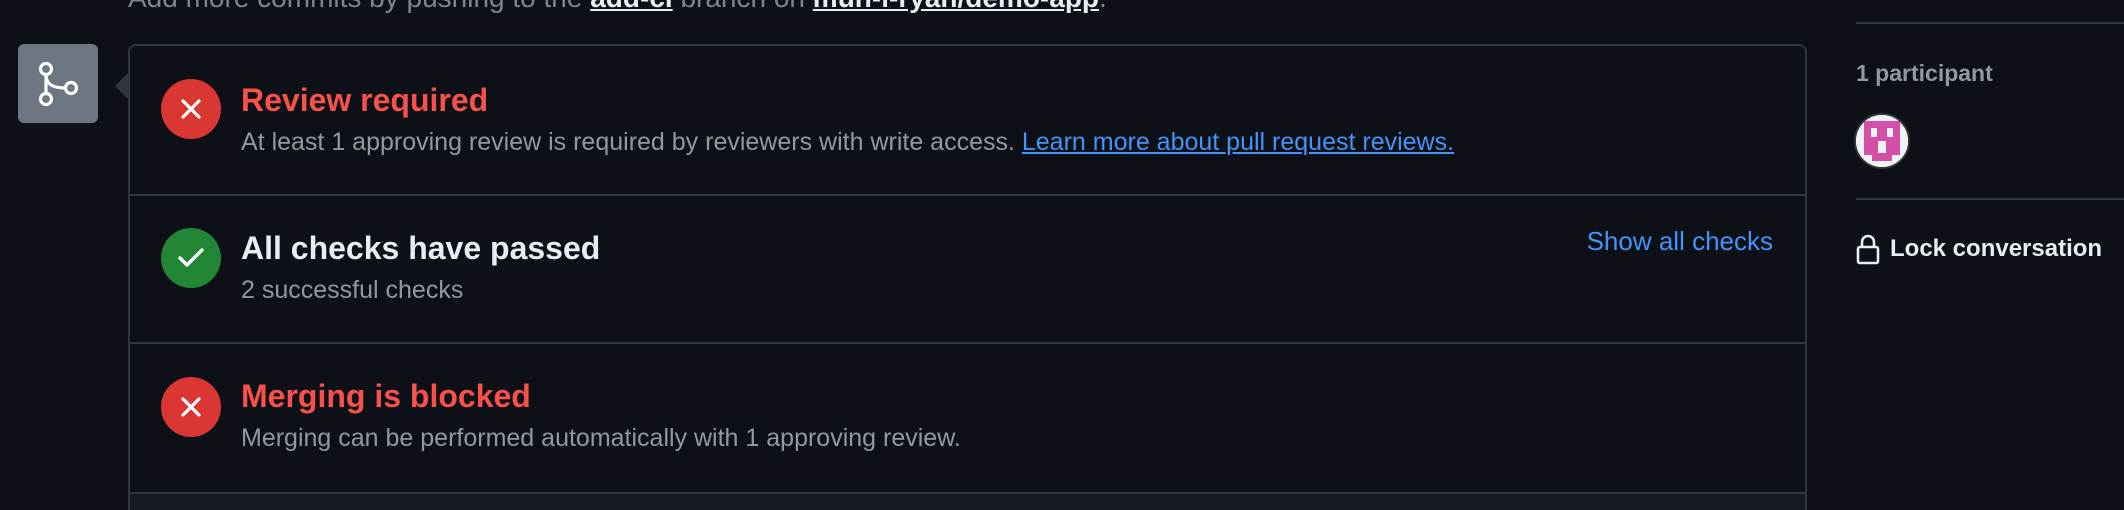  What do you see at coordinates (967, 502) in the screenshot?
I see `next-section` at bounding box center [967, 502].